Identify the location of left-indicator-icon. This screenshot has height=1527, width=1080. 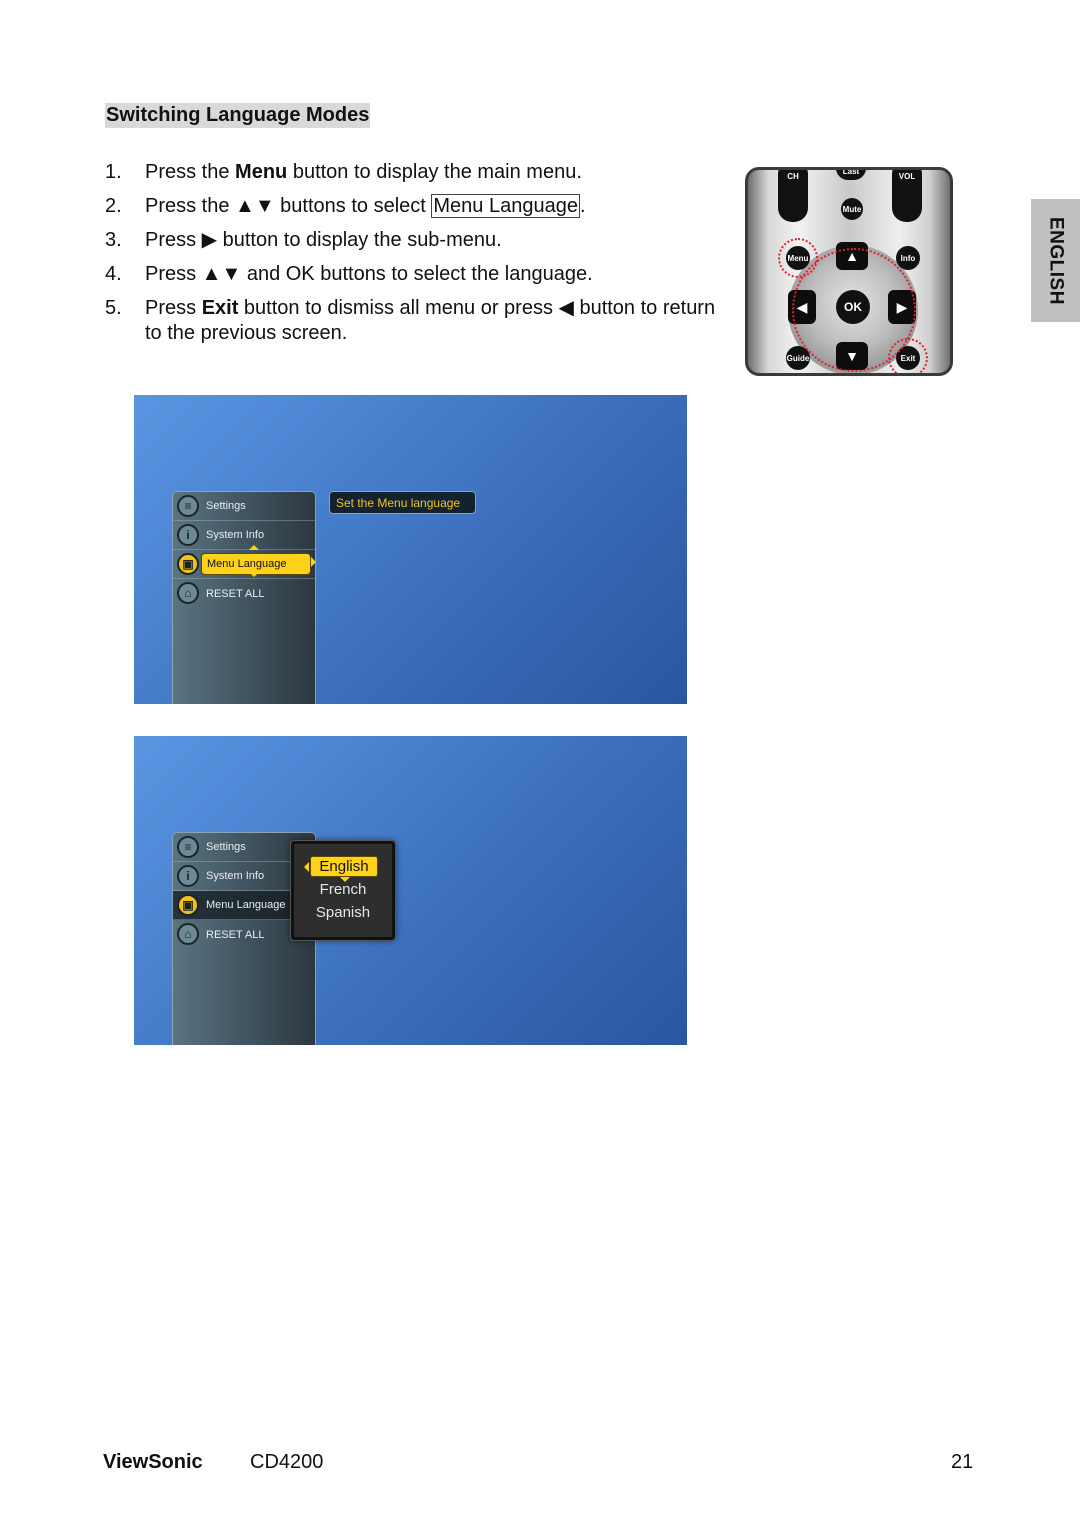
(306, 867).